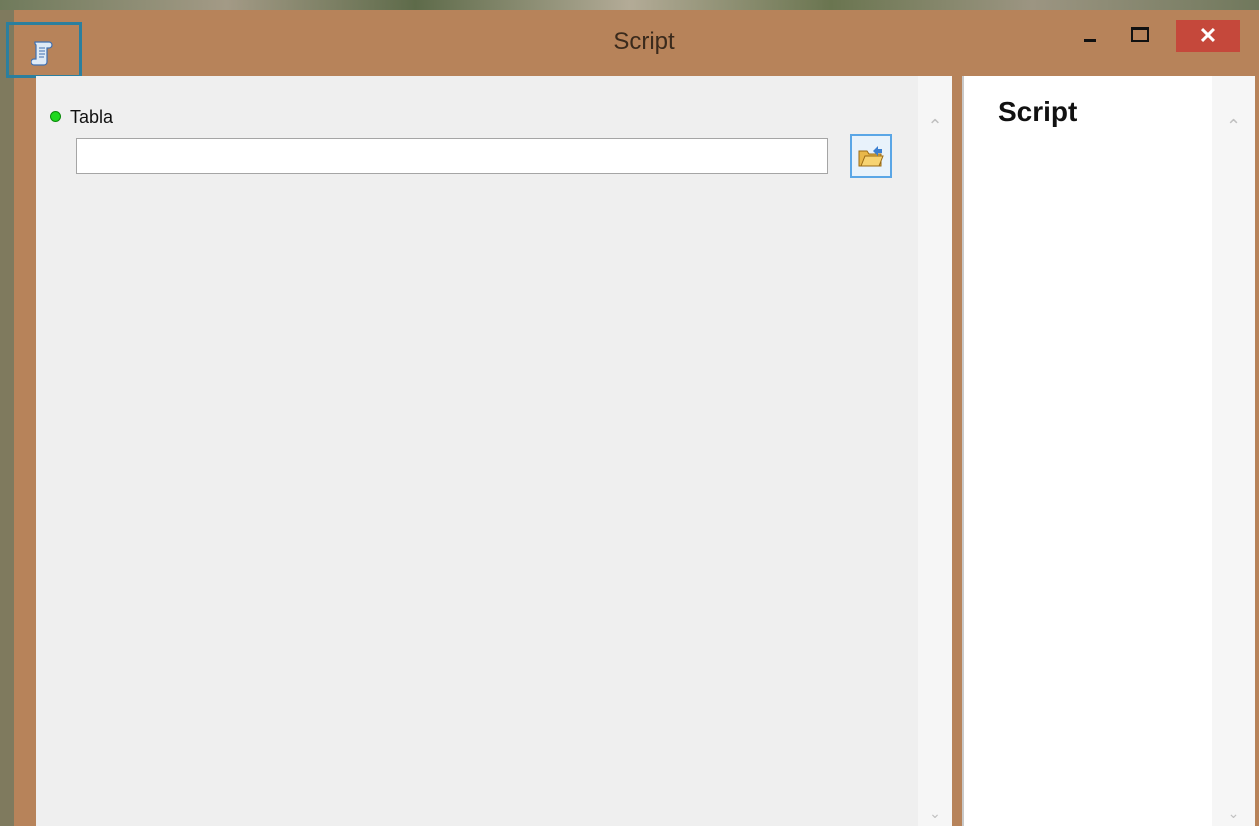  Describe the element at coordinates (629, 5) in the screenshot. I see `desktop-background` at that location.